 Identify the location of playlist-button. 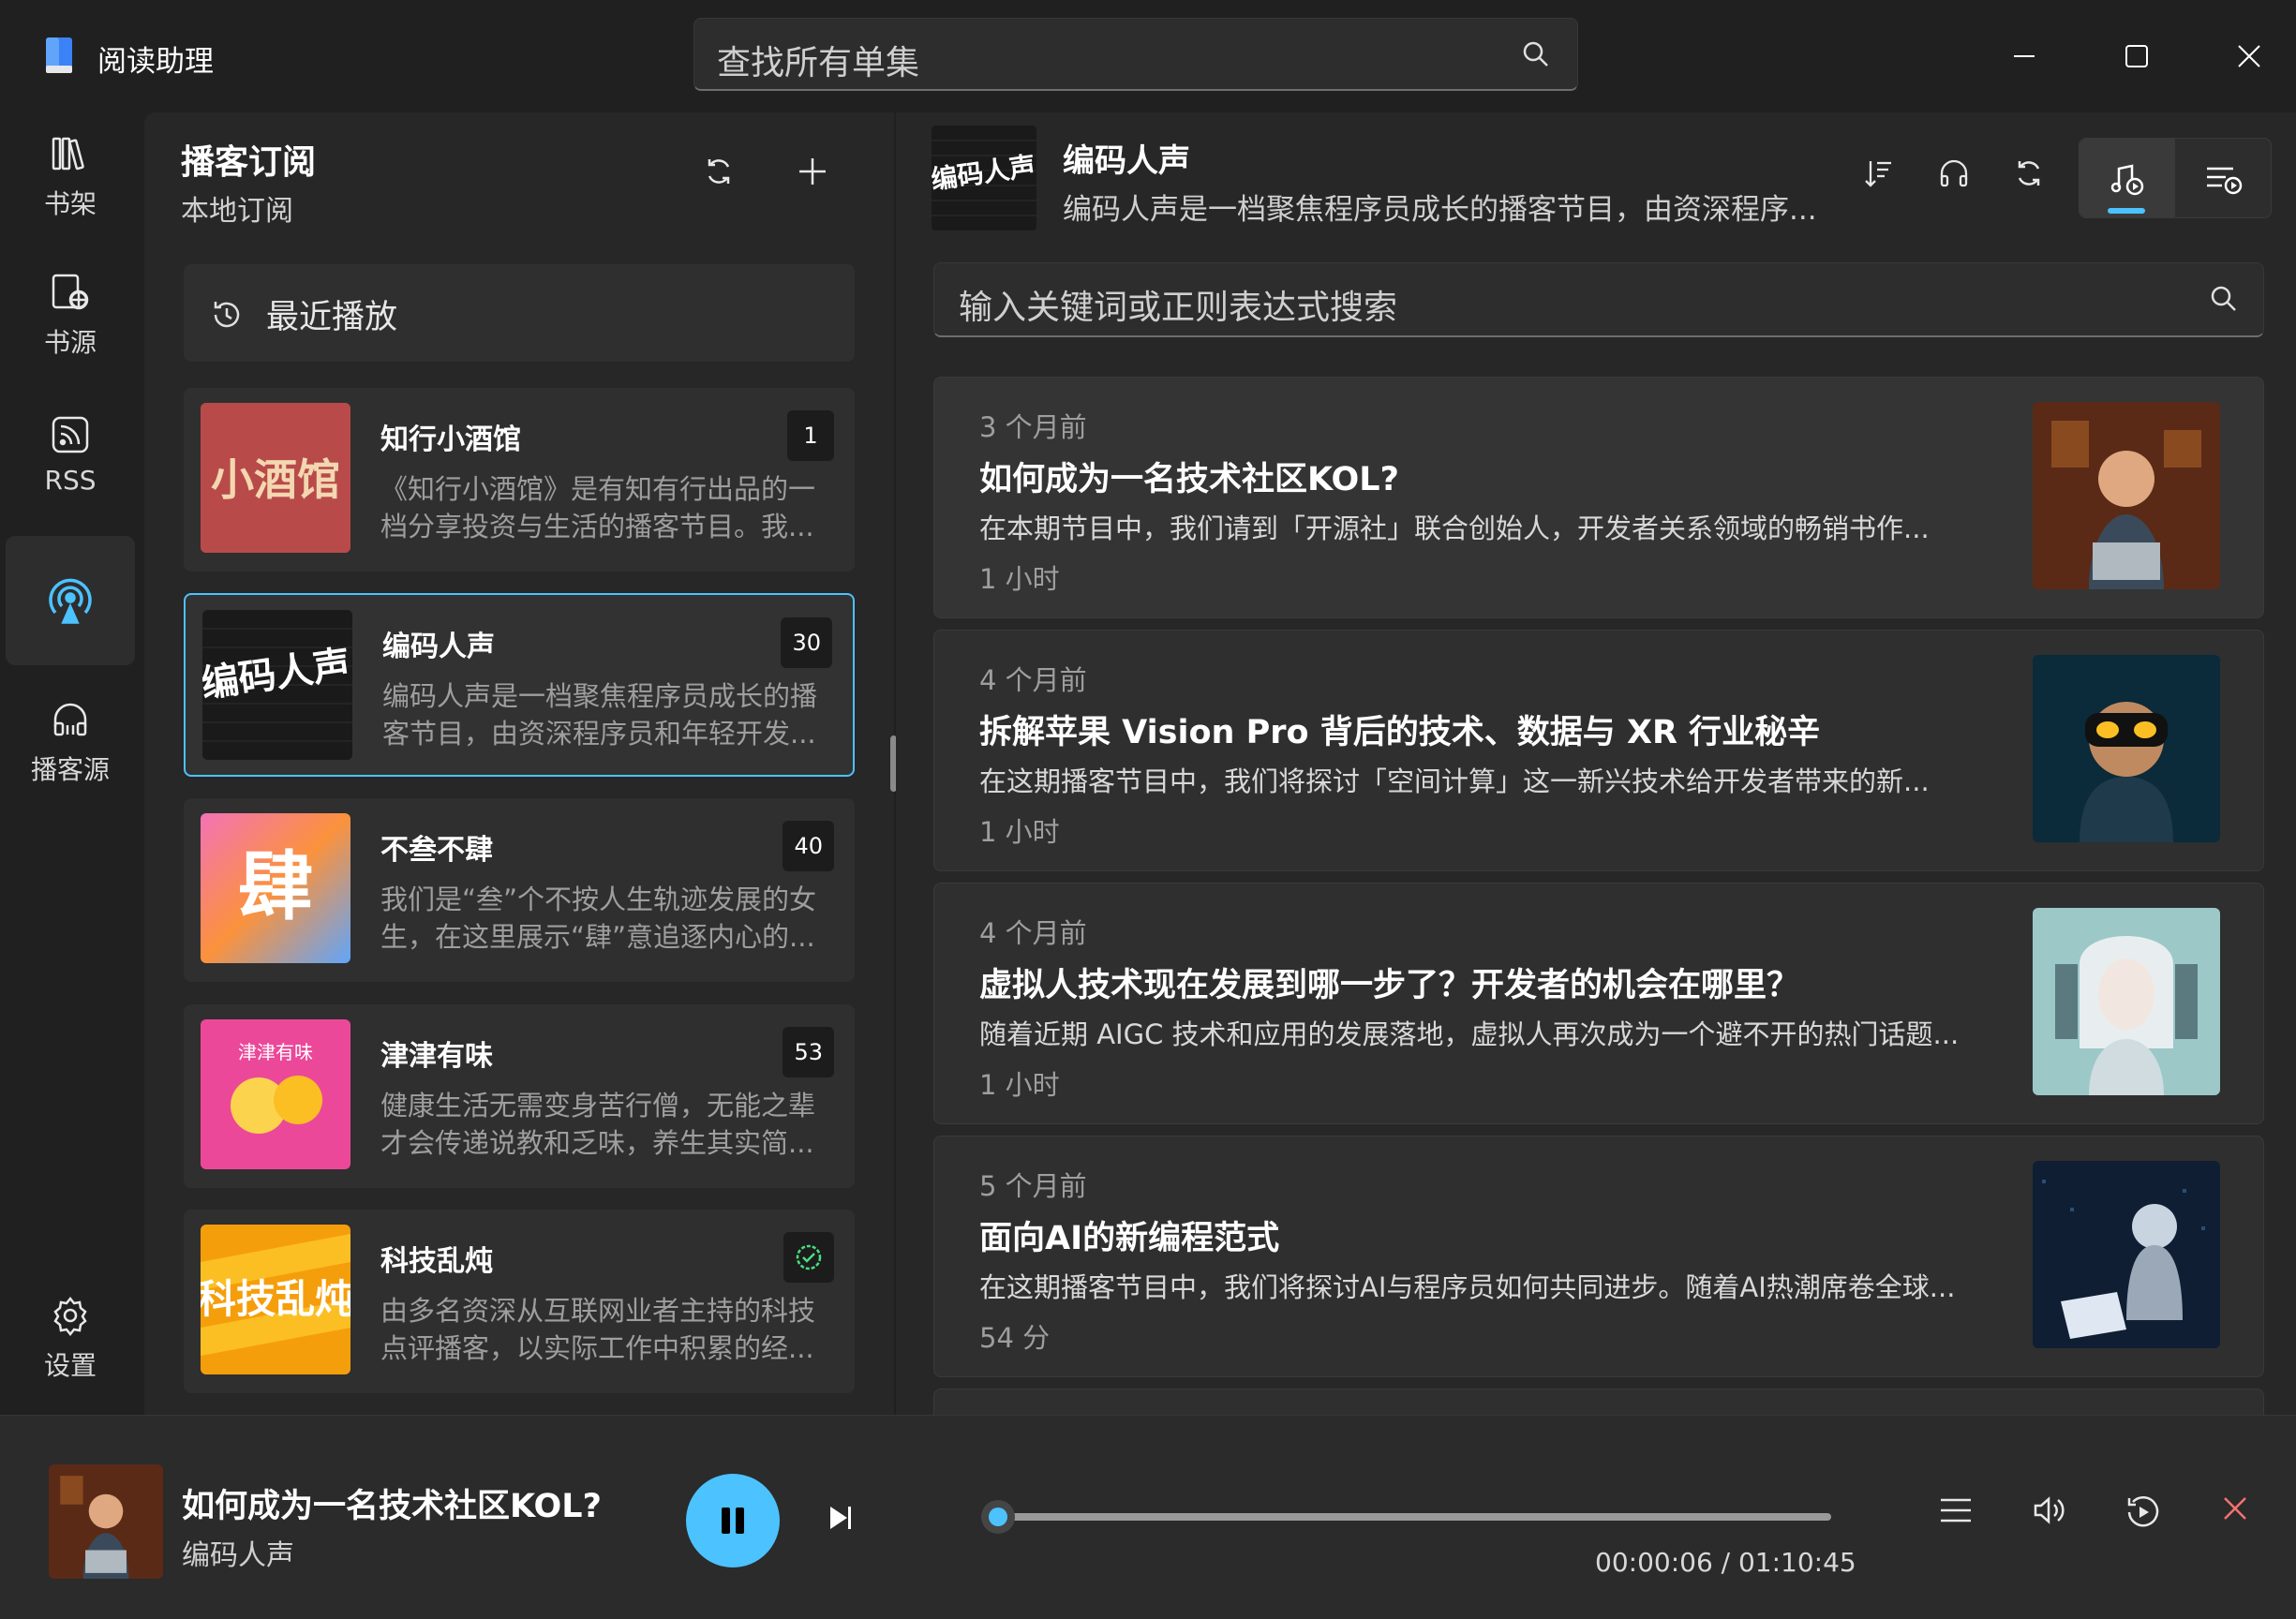
(2224, 179).